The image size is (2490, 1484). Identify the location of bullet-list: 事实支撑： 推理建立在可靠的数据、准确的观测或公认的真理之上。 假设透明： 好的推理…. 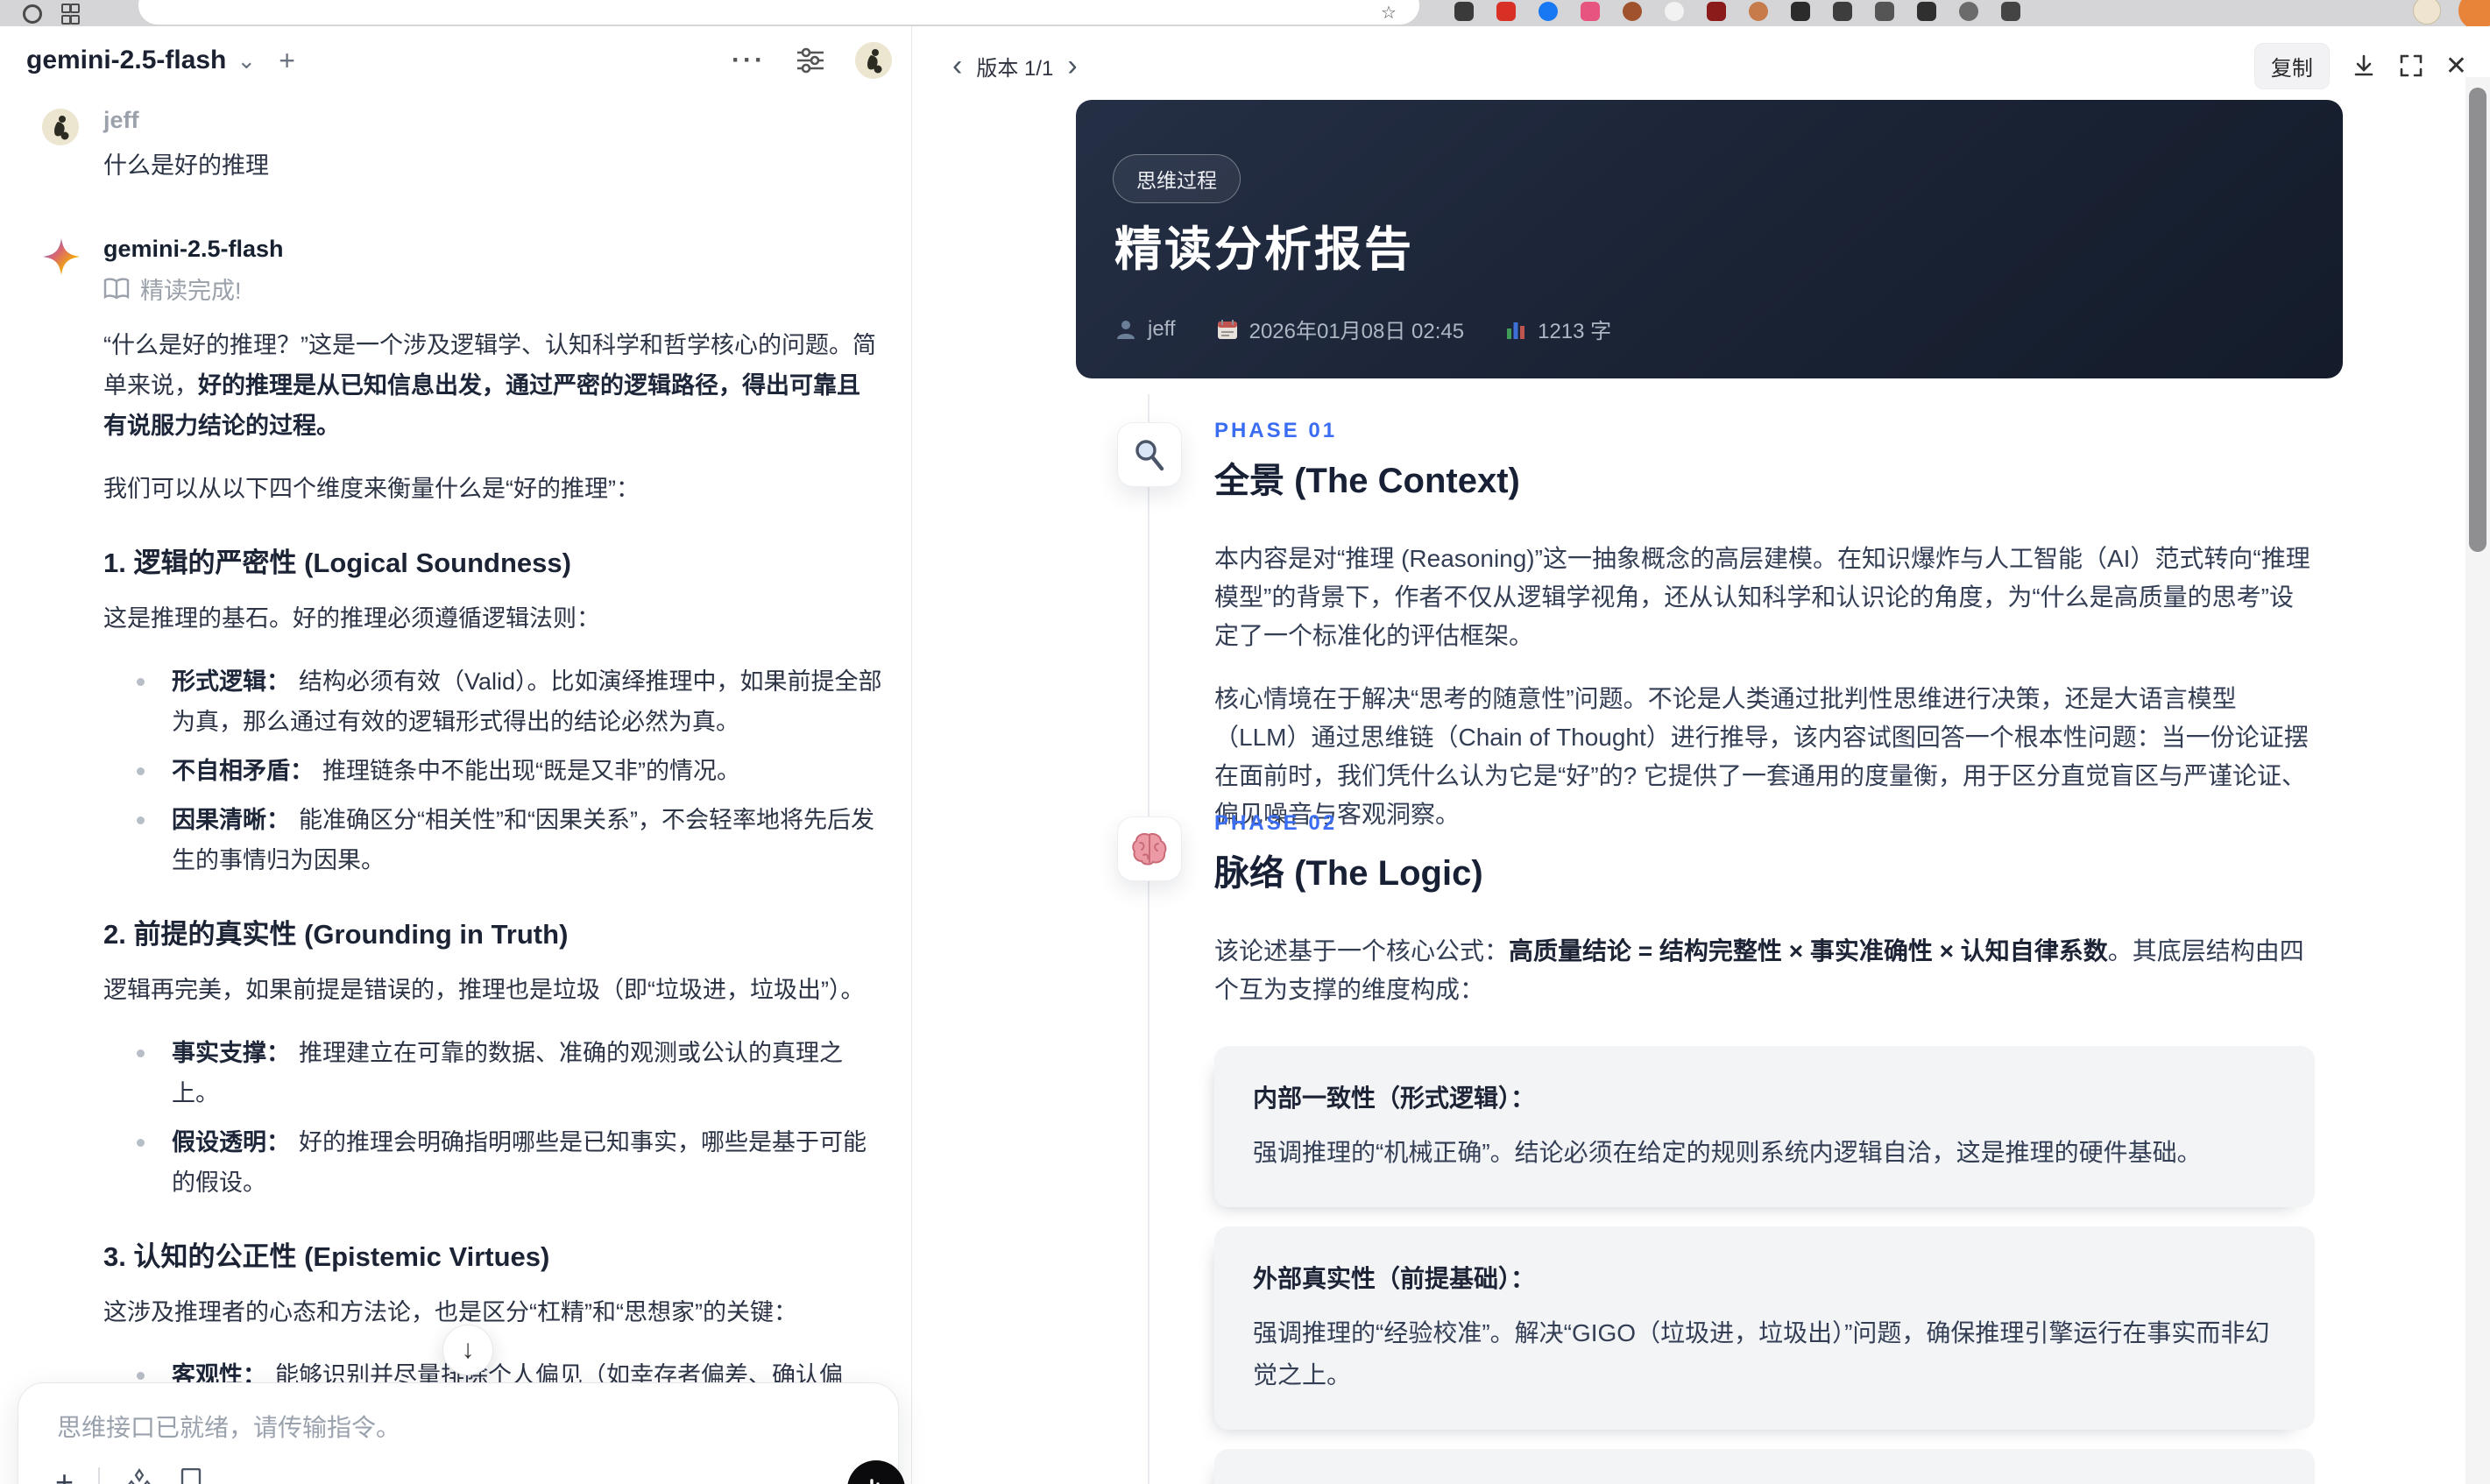
(493, 1118).